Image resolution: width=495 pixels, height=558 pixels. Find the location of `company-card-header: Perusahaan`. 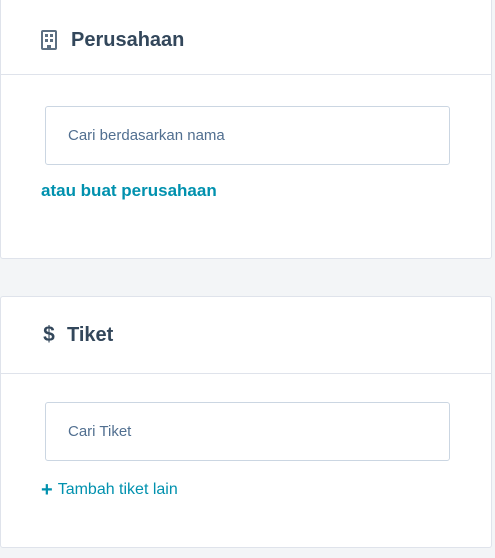

company-card-header: Perusahaan is located at coordinates (246, 37).